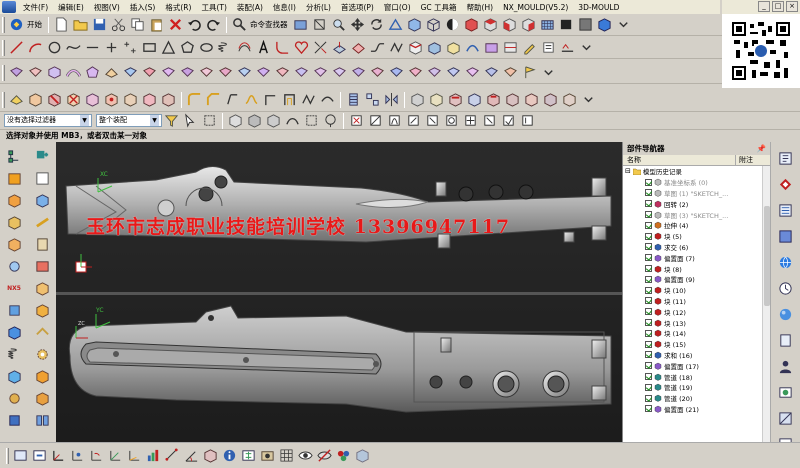 This screenshot has width=800, height=468. I want to click on studio-surface-icon, so click(130, 72).